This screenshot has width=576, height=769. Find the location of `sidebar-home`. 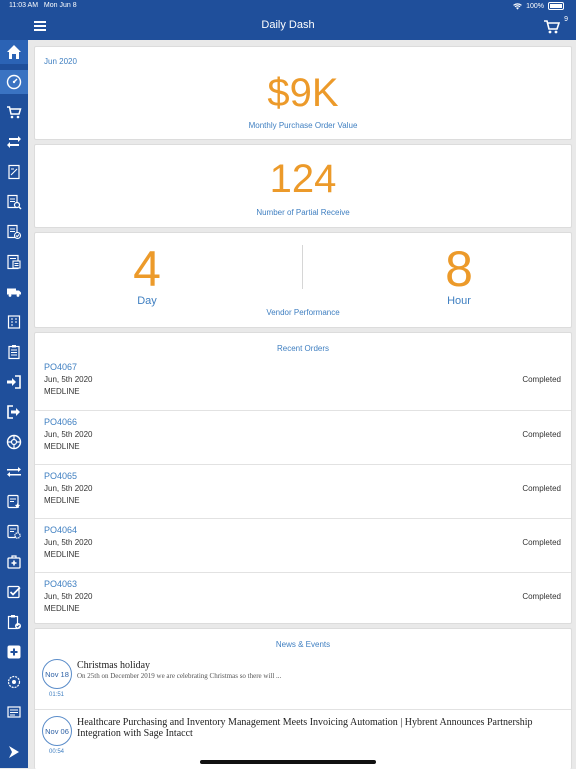

sidebar-home is located at coordinates (14, 52).